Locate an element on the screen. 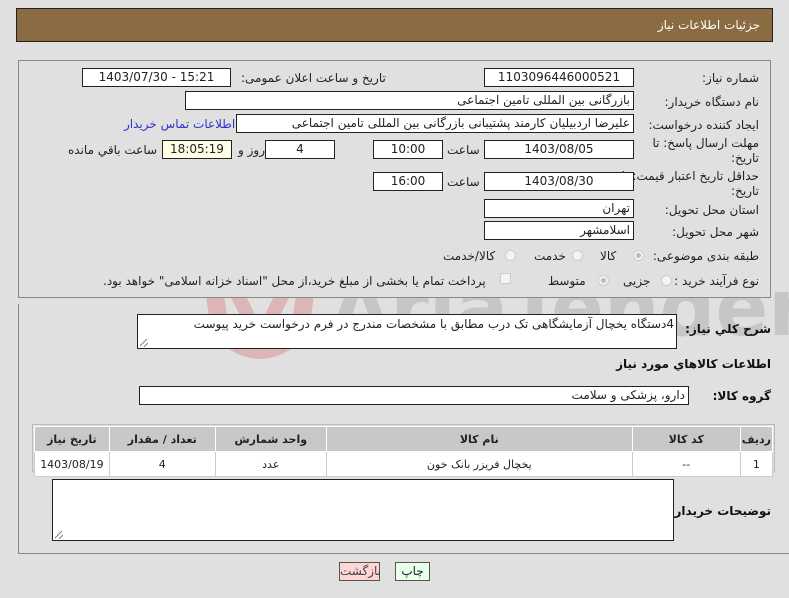  col-item-code: کد کالا is located at coordinates (686, 439).